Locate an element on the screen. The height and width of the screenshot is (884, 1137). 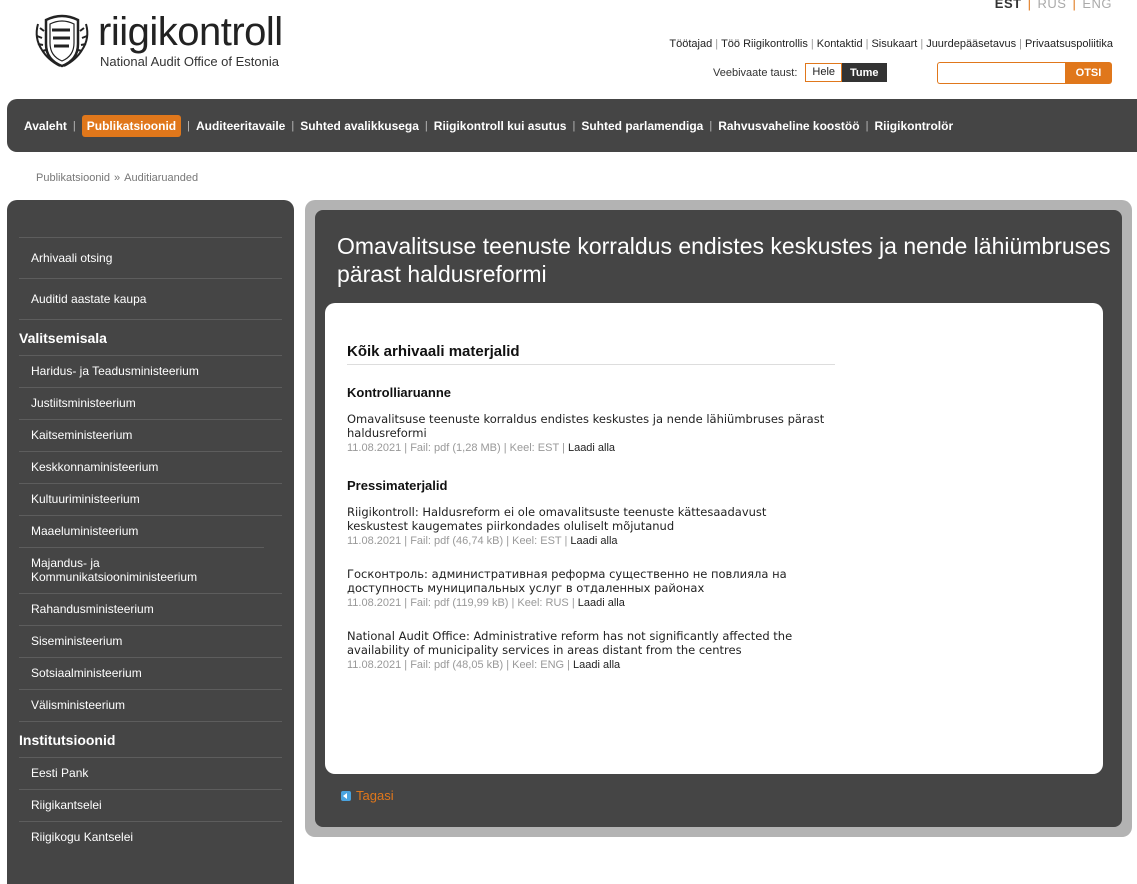
breadcrumb-auditiaruanded: Auditiaruanded is located at coordinates (161, 178).